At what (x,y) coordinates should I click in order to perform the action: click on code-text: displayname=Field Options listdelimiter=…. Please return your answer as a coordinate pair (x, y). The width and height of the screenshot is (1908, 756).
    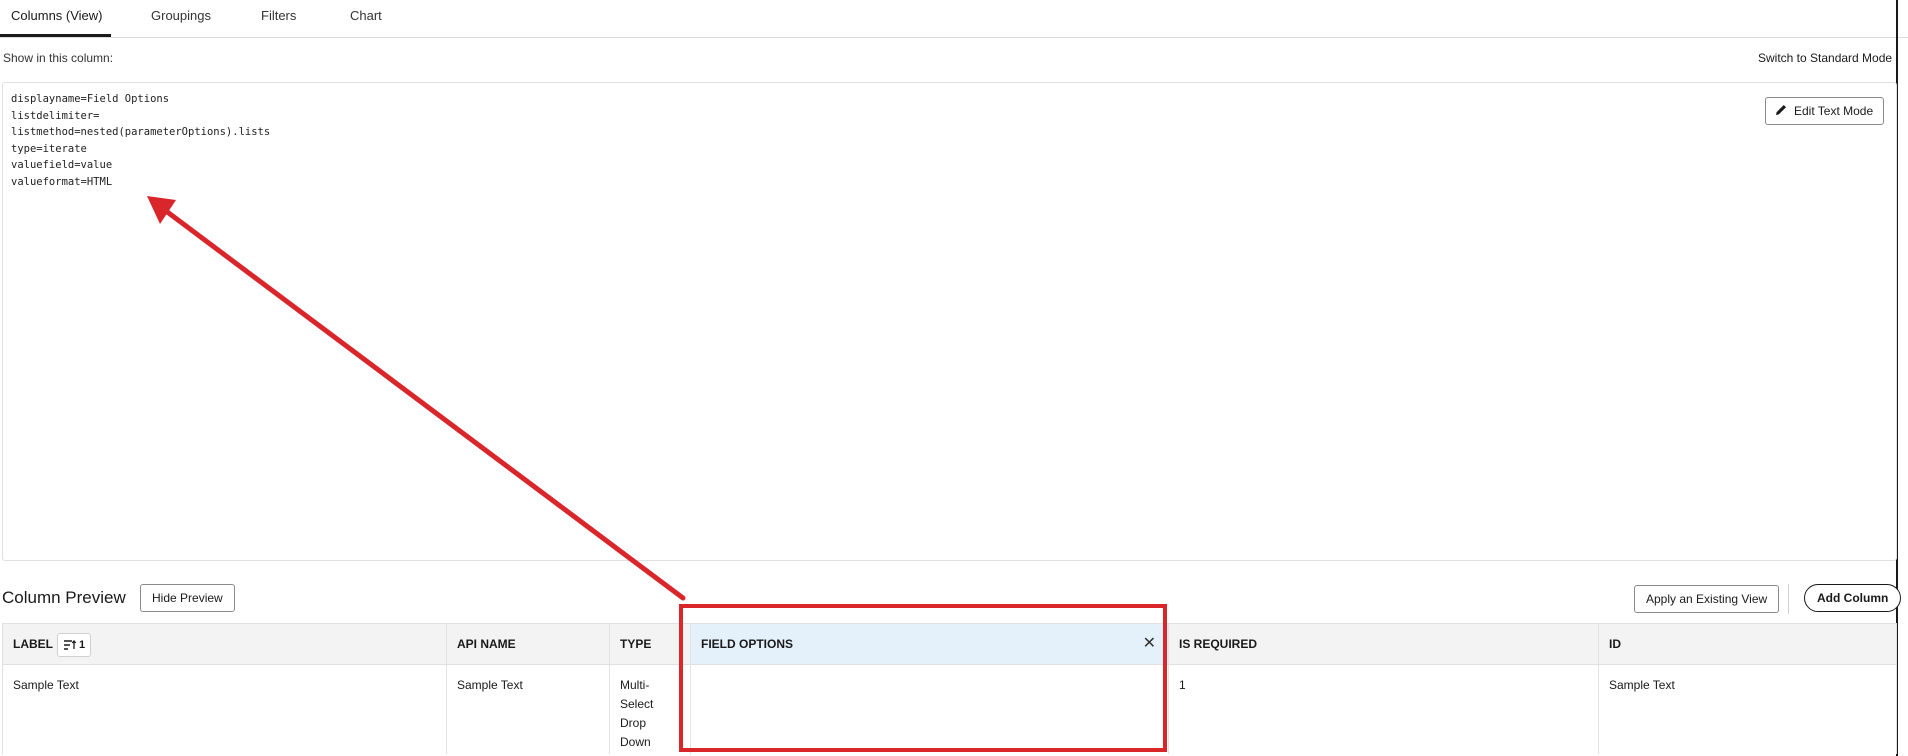
    Looking at the image, I should click on (140, 140).